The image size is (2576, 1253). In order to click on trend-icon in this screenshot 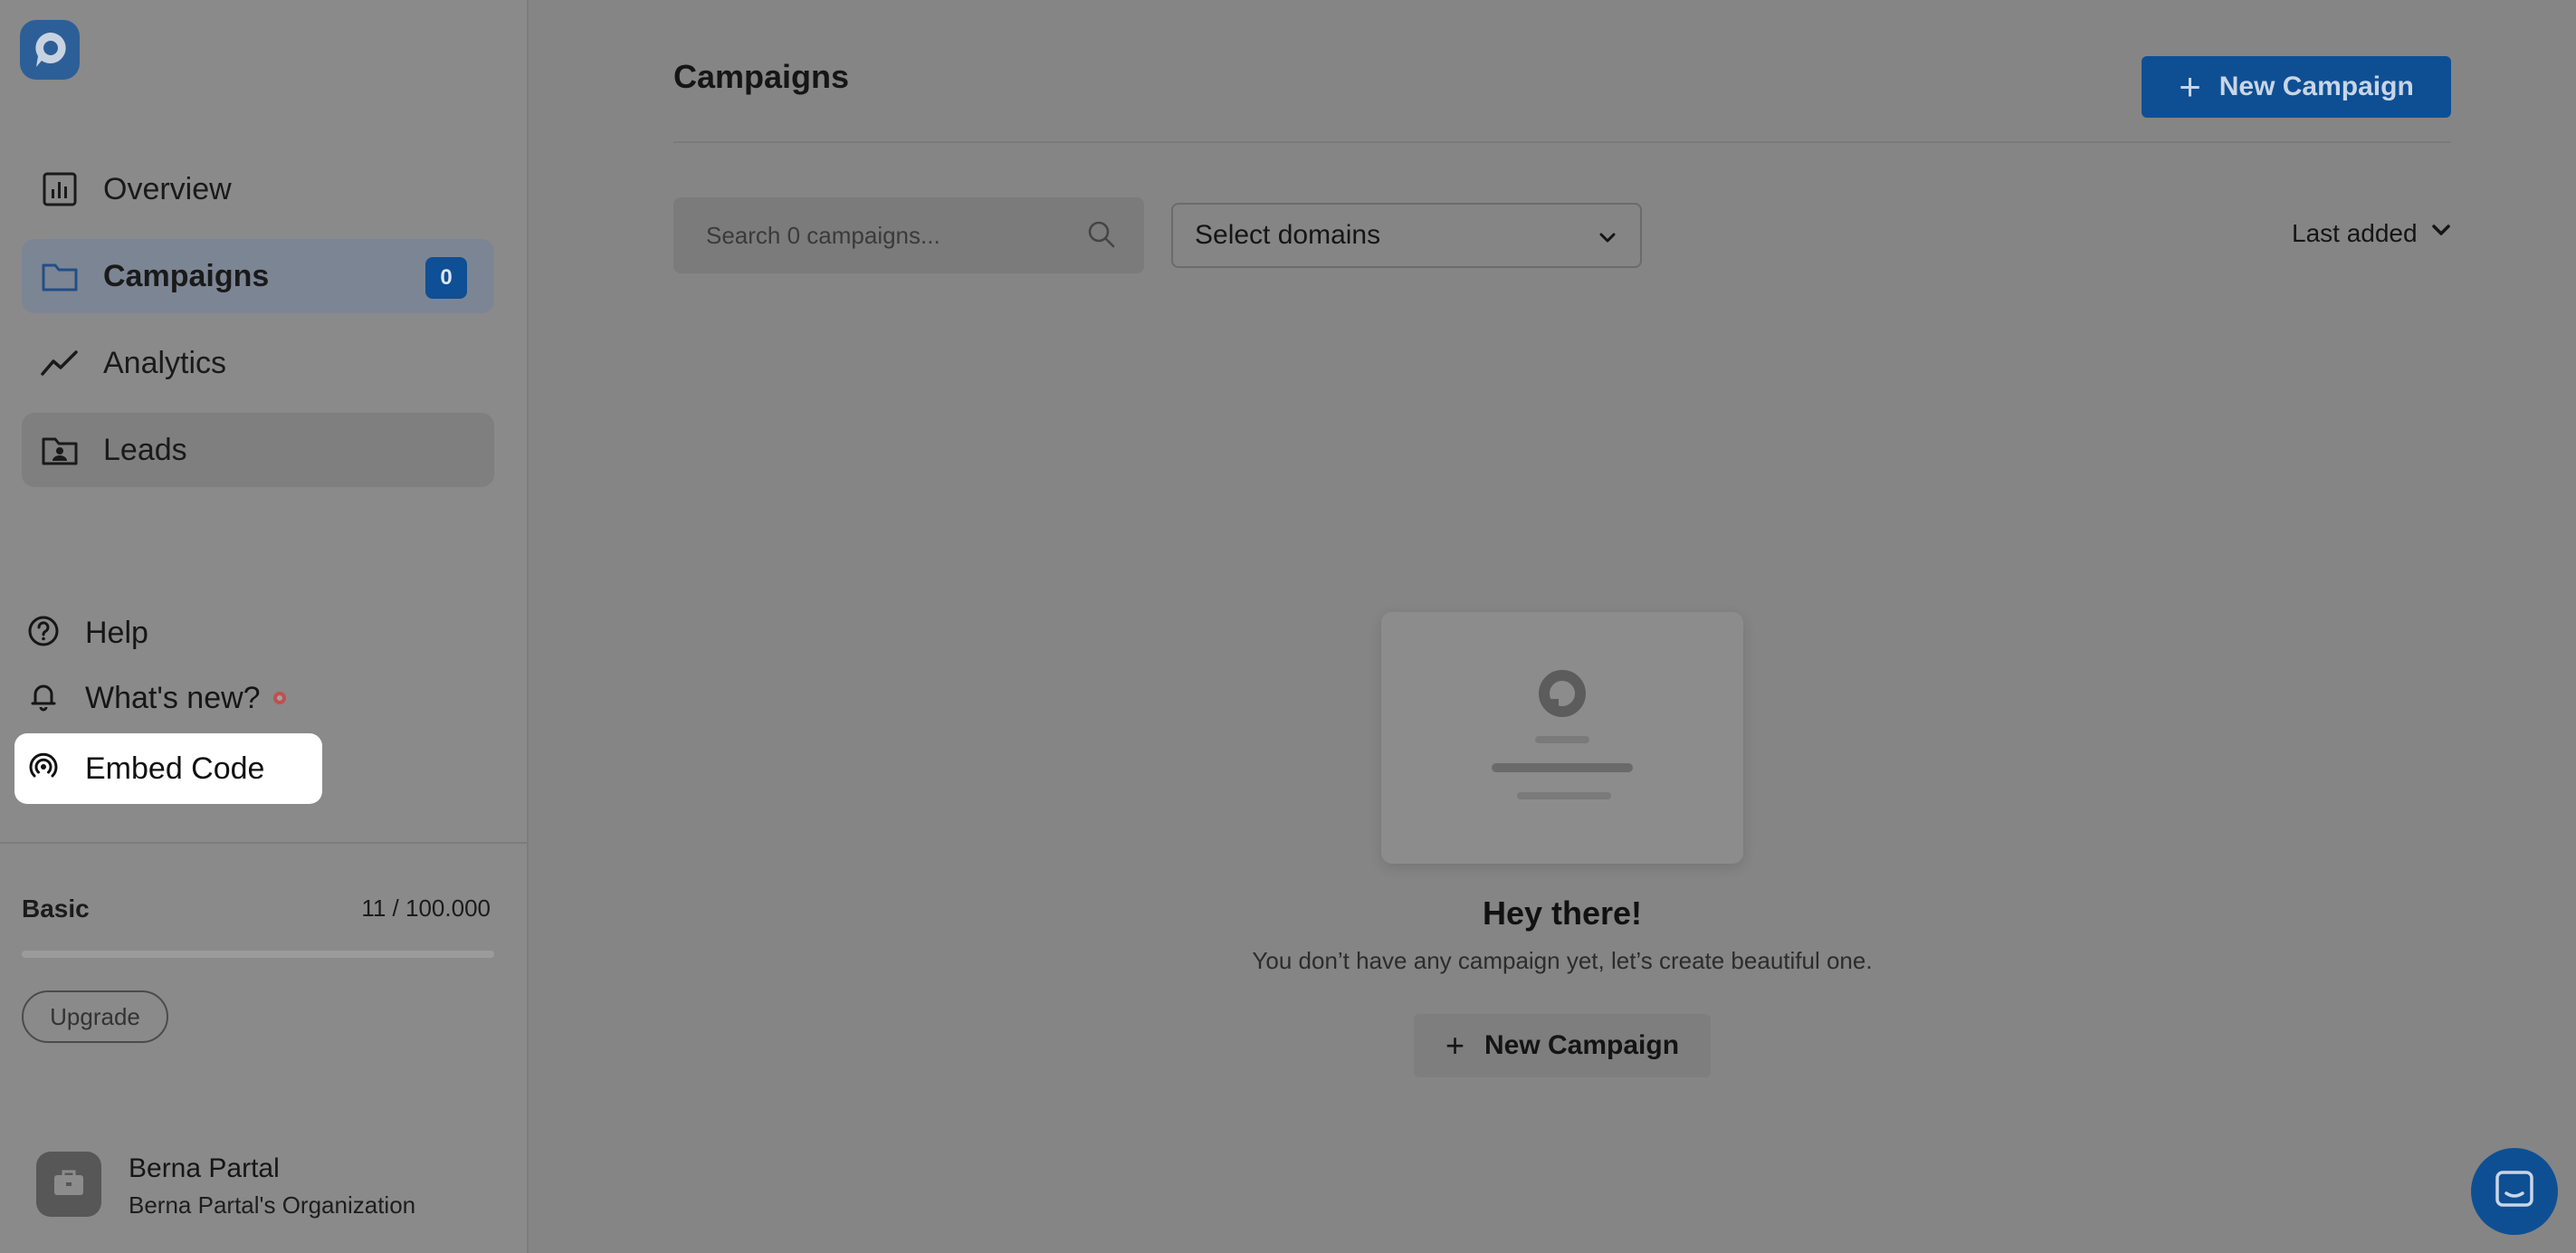, I will do `click(60, 363)`.